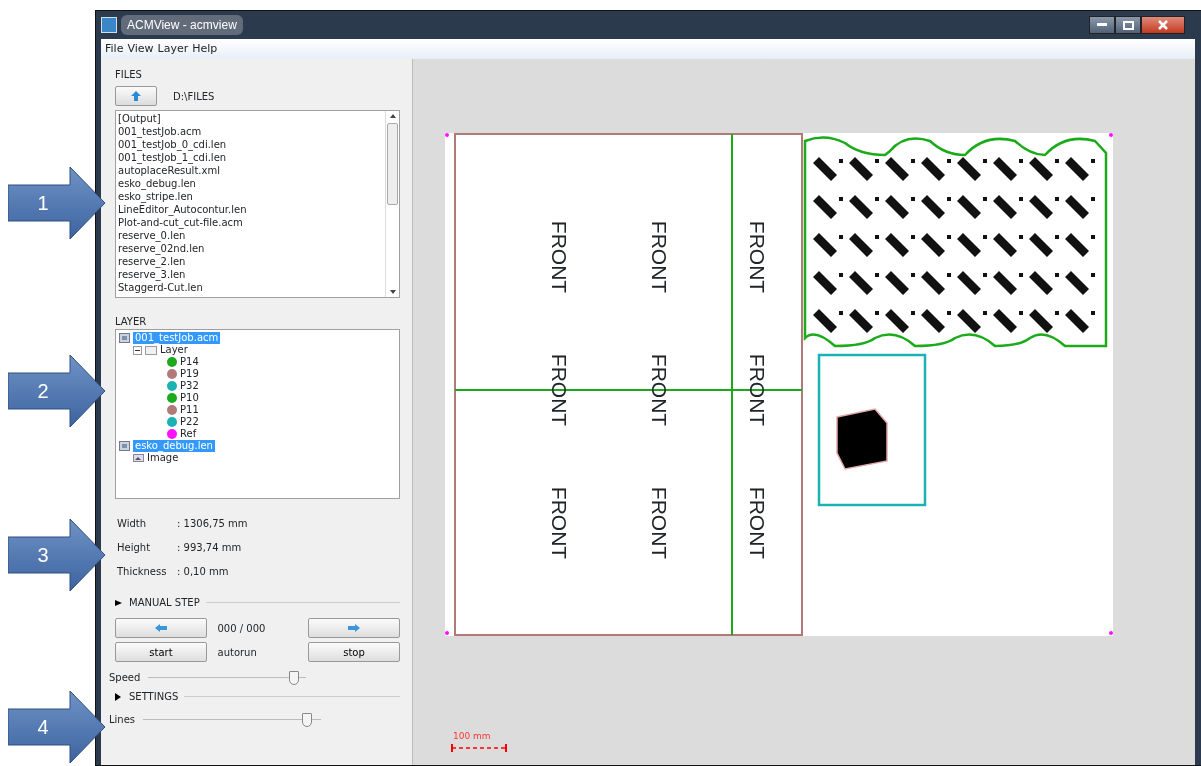 The width and height of the screenshot is (1201, 766). I want to click on minimize-button, so click(1102, 25).